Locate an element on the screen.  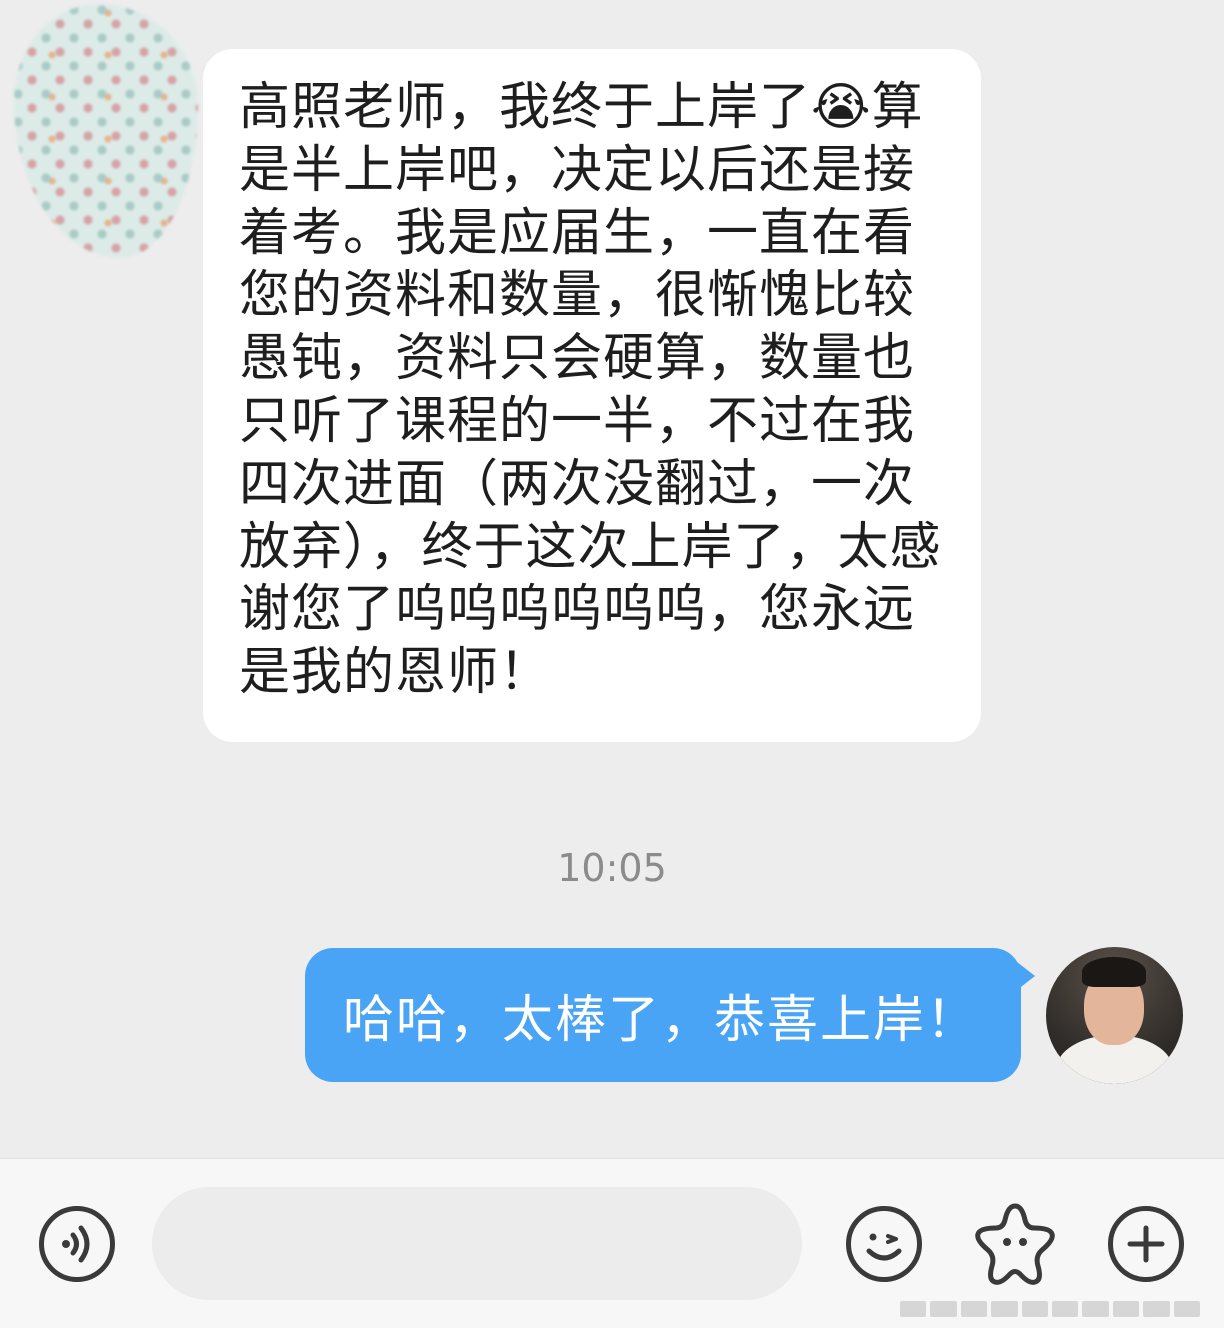
bubble-tail is located at coordinates (1026, 976).